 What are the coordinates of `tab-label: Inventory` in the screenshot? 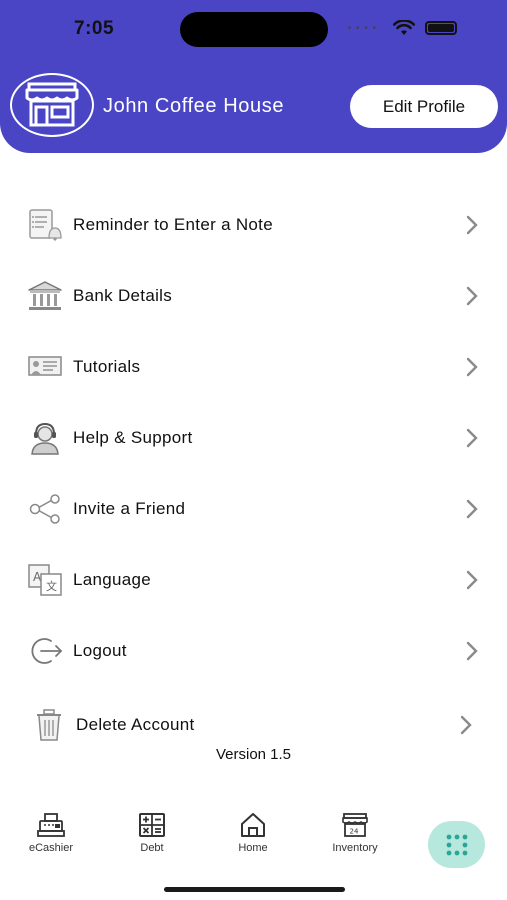 It's located at (355, 848).